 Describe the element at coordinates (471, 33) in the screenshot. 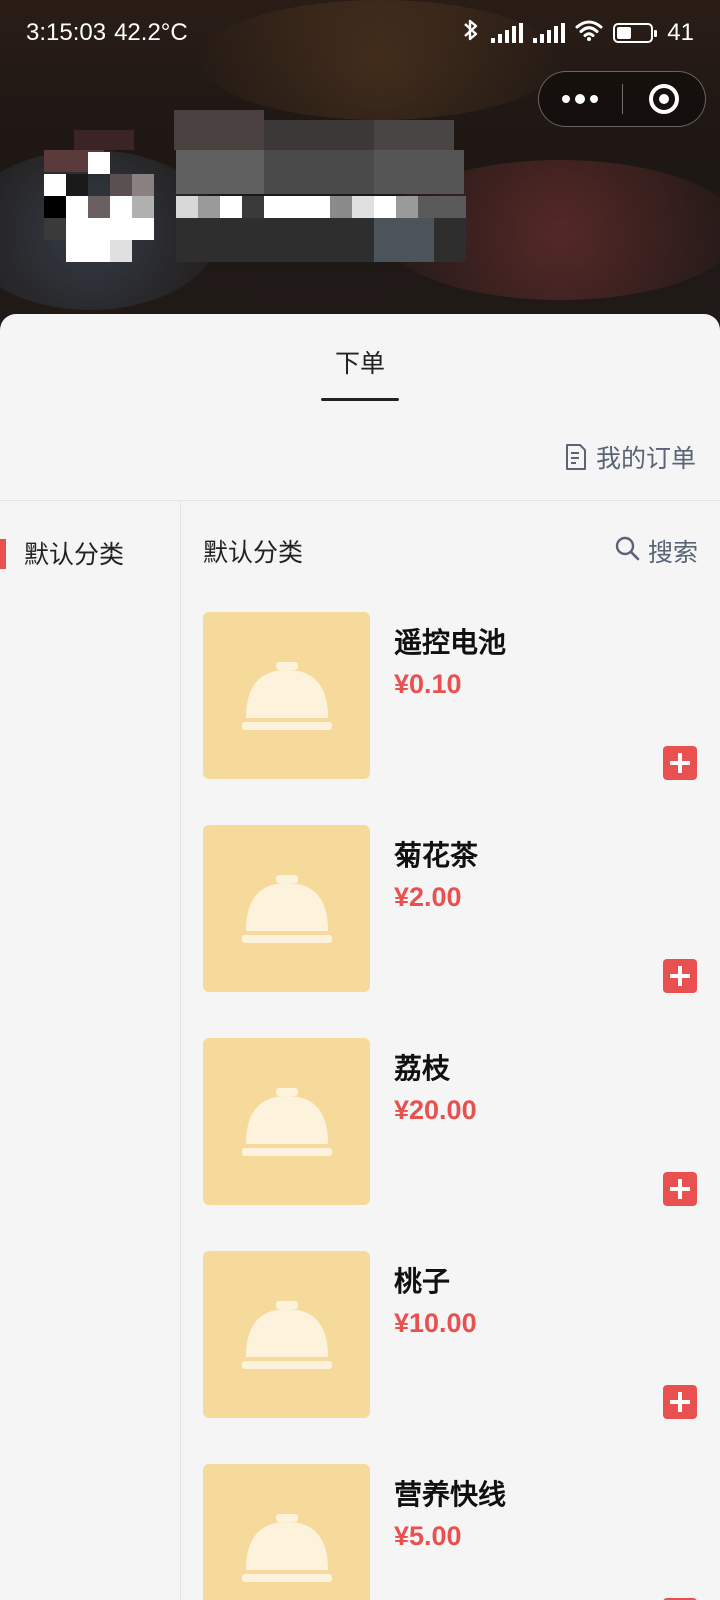

I see `bluetooth-icon` at that location.